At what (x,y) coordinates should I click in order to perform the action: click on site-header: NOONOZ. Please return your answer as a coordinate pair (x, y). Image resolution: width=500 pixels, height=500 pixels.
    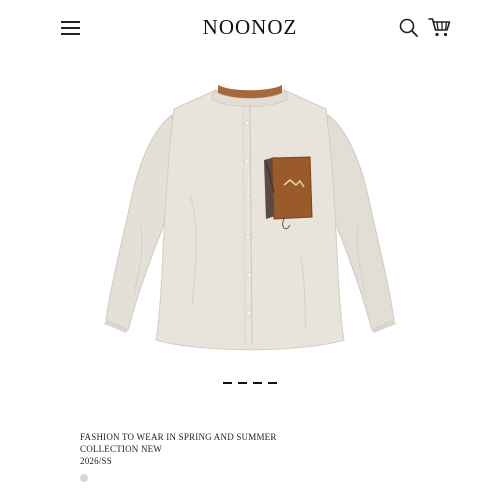
    Looking at the image, I should click on (250, 28).